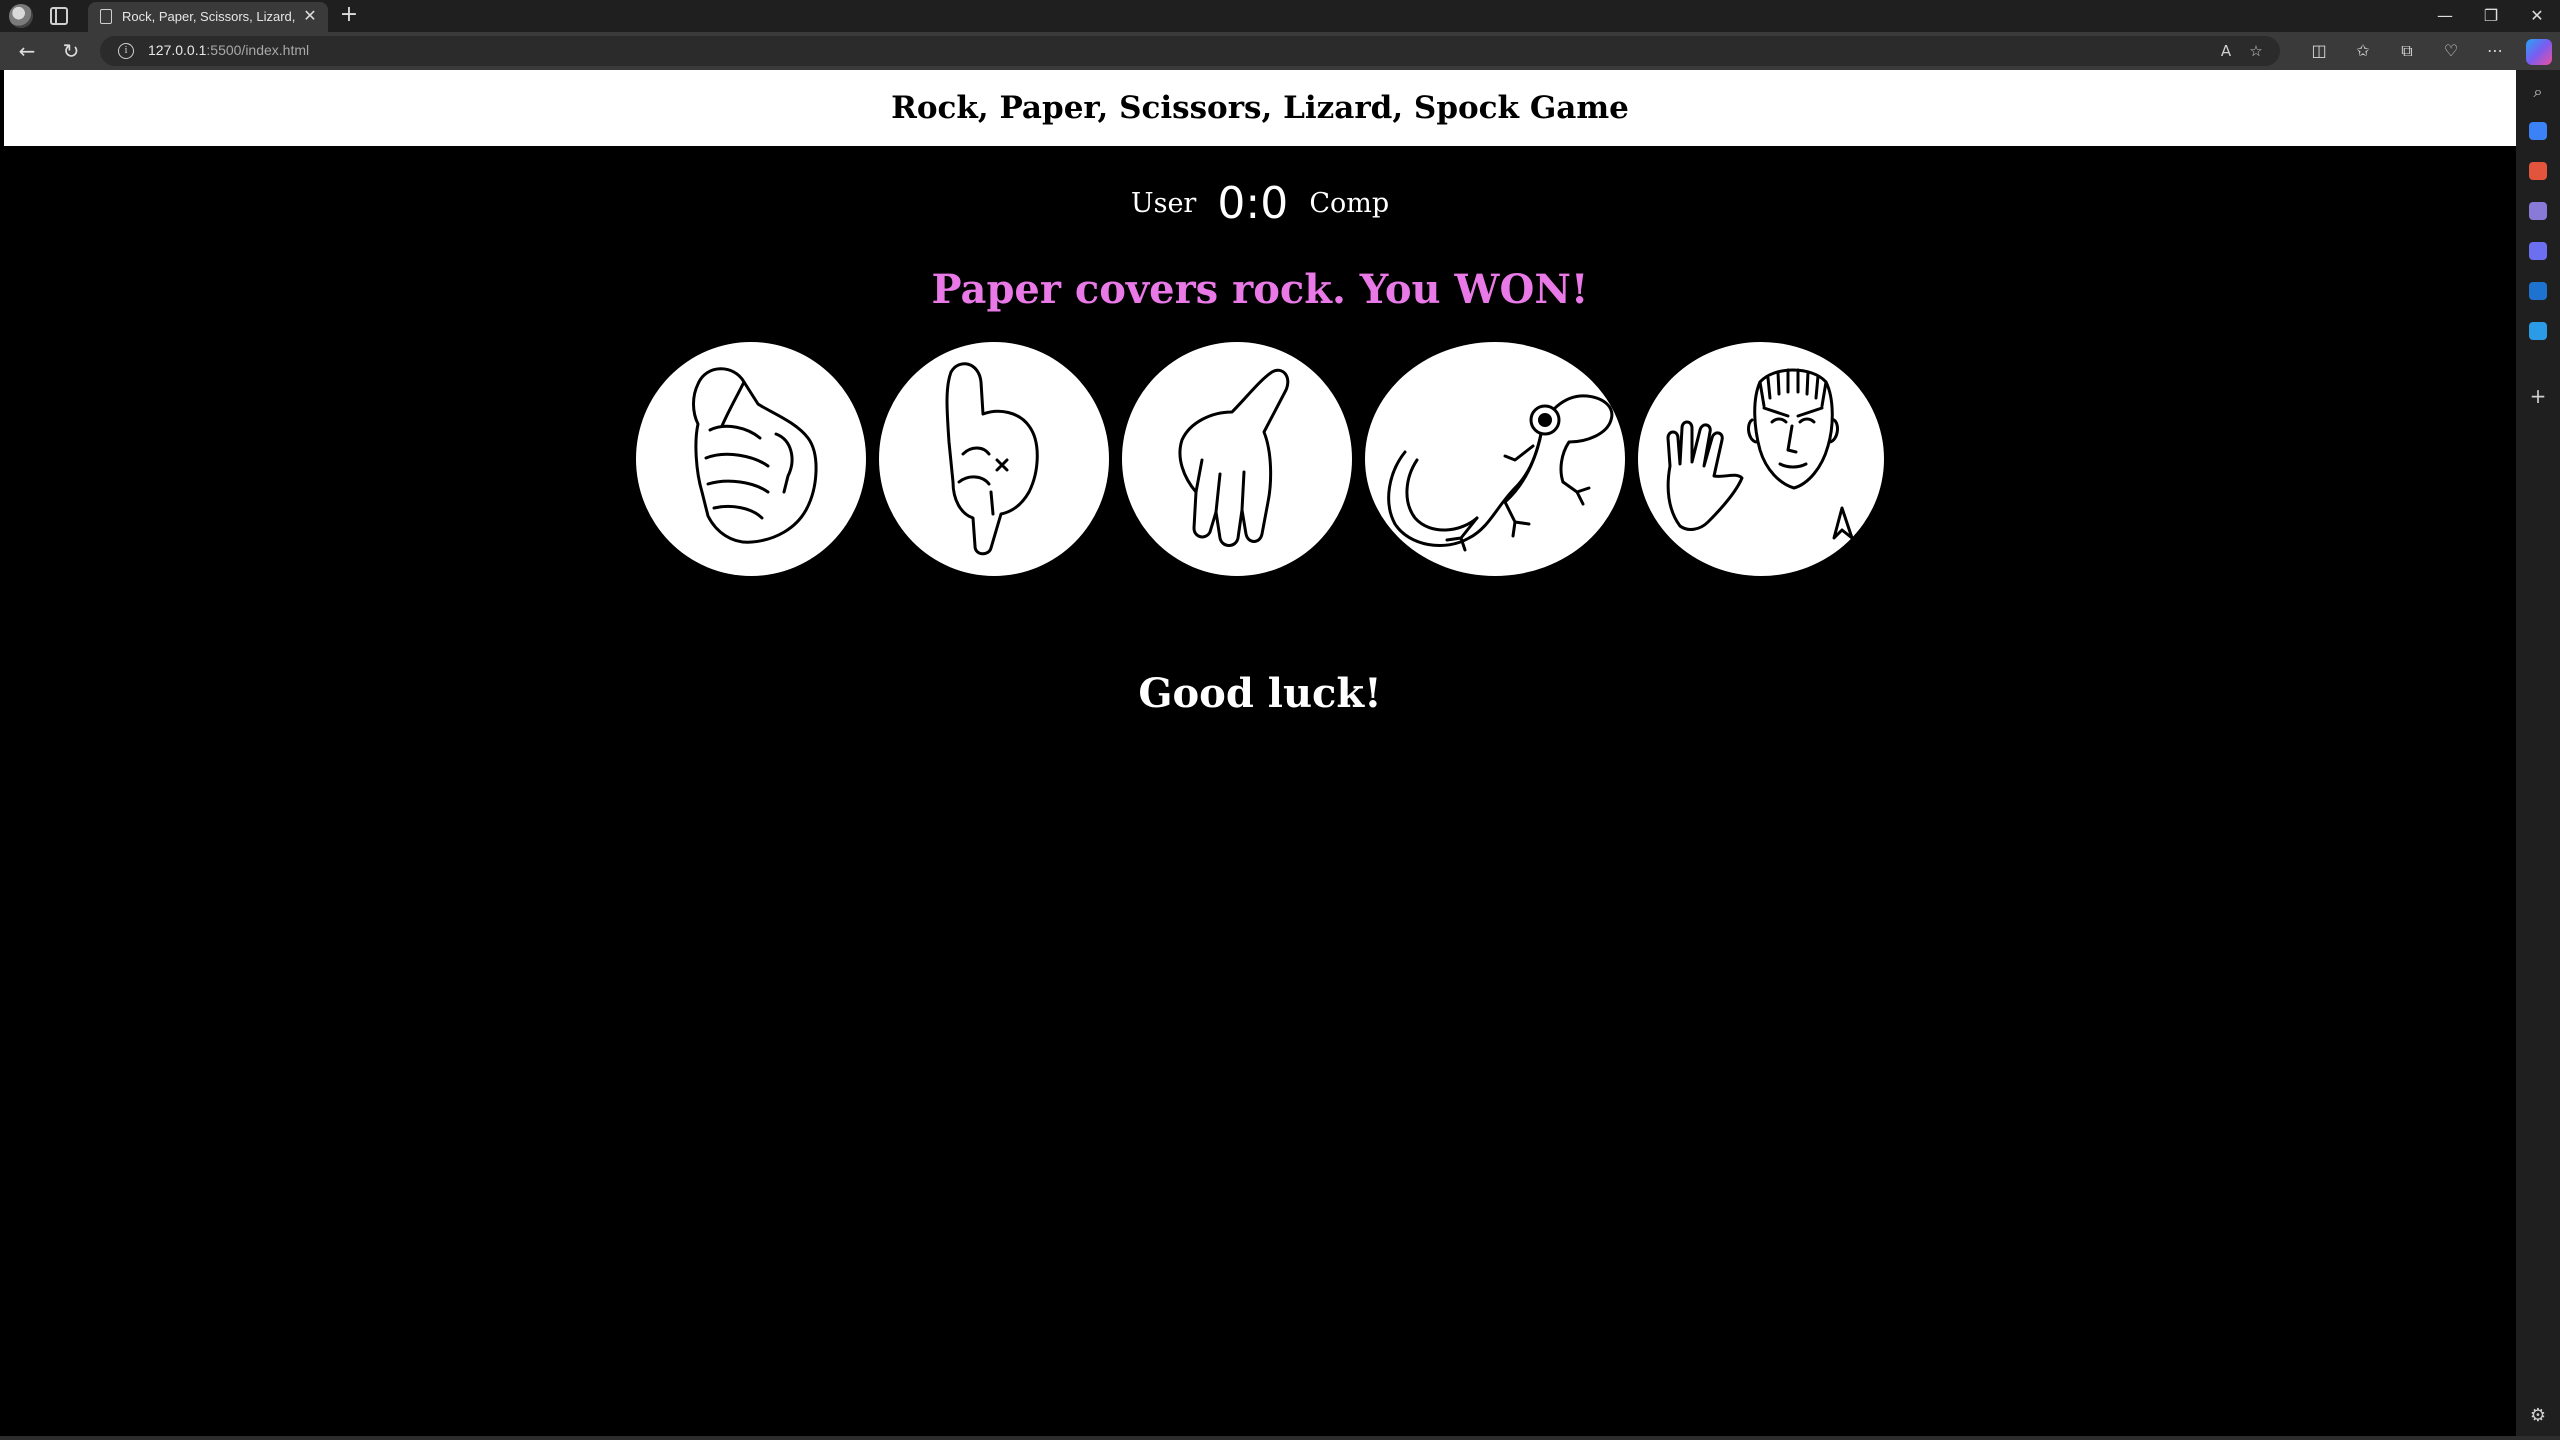 This screenshot has width=2560, height=1440. Describe the element at coordinates (2539, 52) in the screenshot. I see `copilot-icon` at that location.